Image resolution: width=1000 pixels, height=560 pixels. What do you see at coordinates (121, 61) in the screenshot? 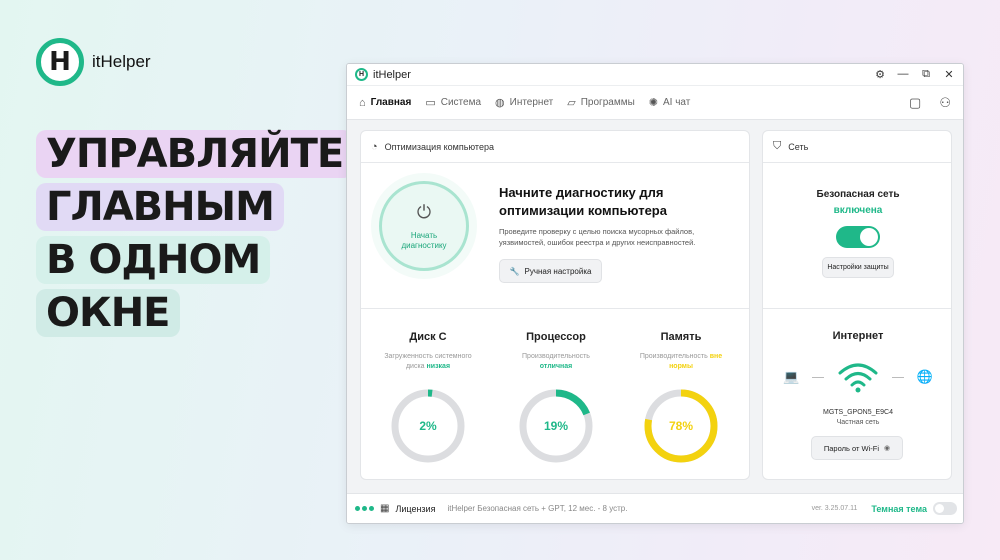
I see `brand-name: itHelper` at bounding box center [121, 61].